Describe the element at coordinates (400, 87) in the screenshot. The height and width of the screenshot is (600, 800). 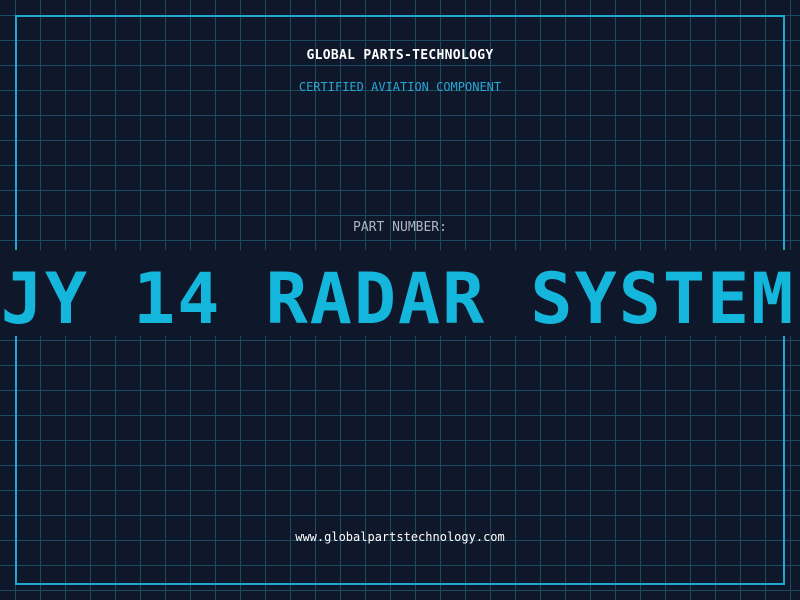
I see `tagline: CERTIFIED AVIATION COMPONENT` at that location.